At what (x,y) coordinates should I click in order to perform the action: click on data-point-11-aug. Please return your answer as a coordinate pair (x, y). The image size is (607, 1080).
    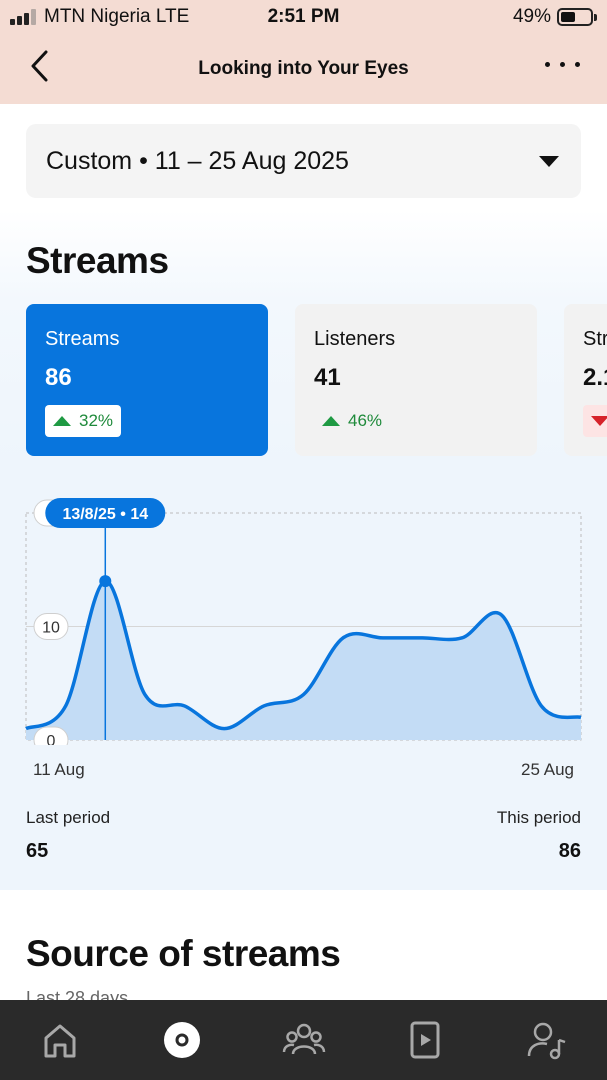
    Looking at the image, I should click on (26, 729).